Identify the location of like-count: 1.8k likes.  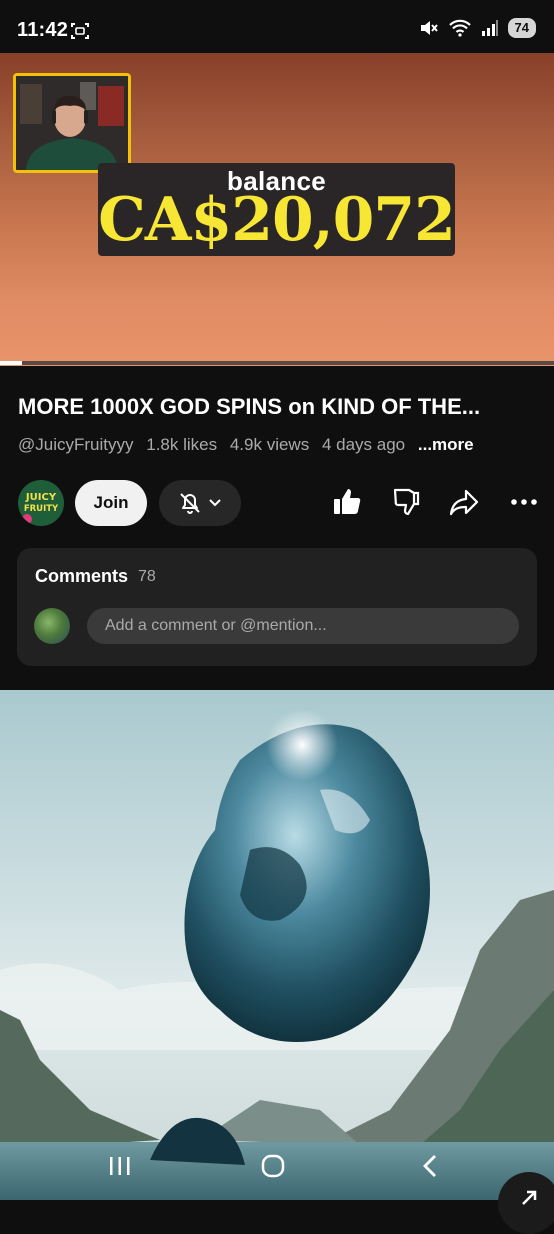
(182, 444).